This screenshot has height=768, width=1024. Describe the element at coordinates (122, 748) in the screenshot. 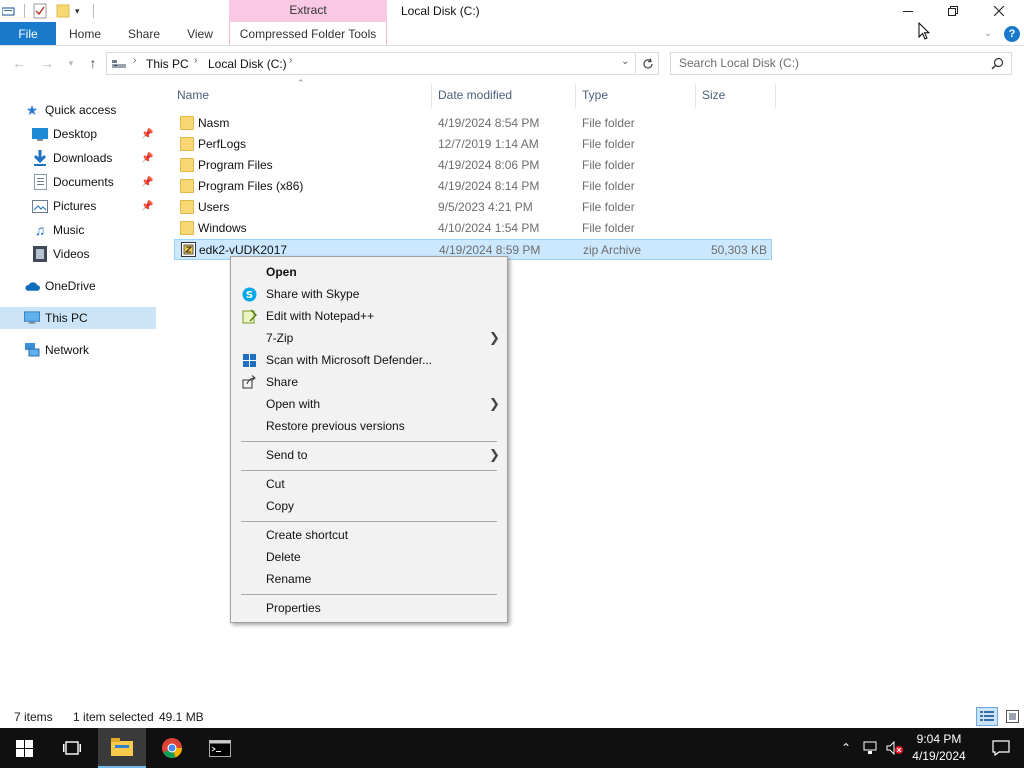

I see `taskbar-file-explorer` at that location.